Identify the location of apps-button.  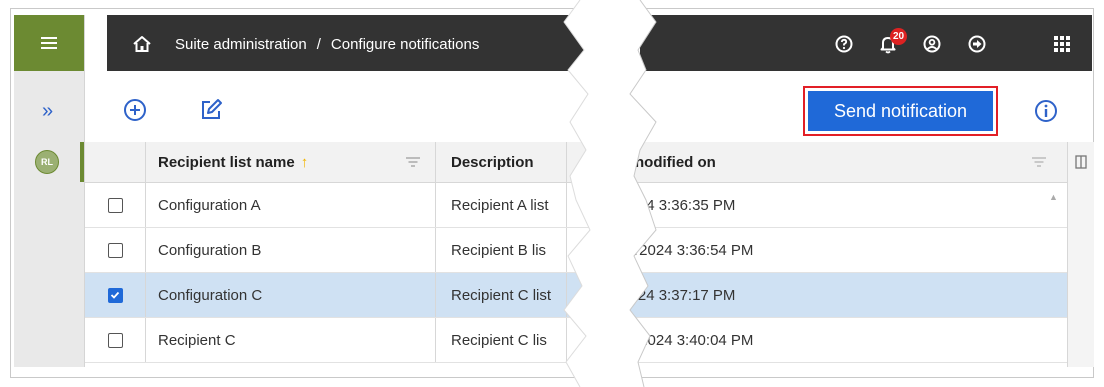
(1062, 44).